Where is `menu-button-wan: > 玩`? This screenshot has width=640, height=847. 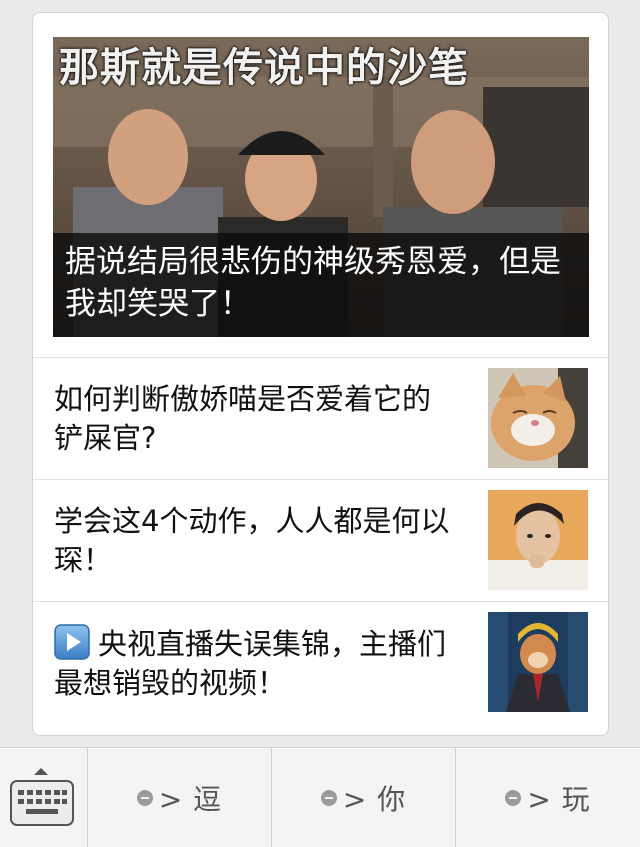
menu-button-wan: > 玩 is located at coordinates (548, 797).